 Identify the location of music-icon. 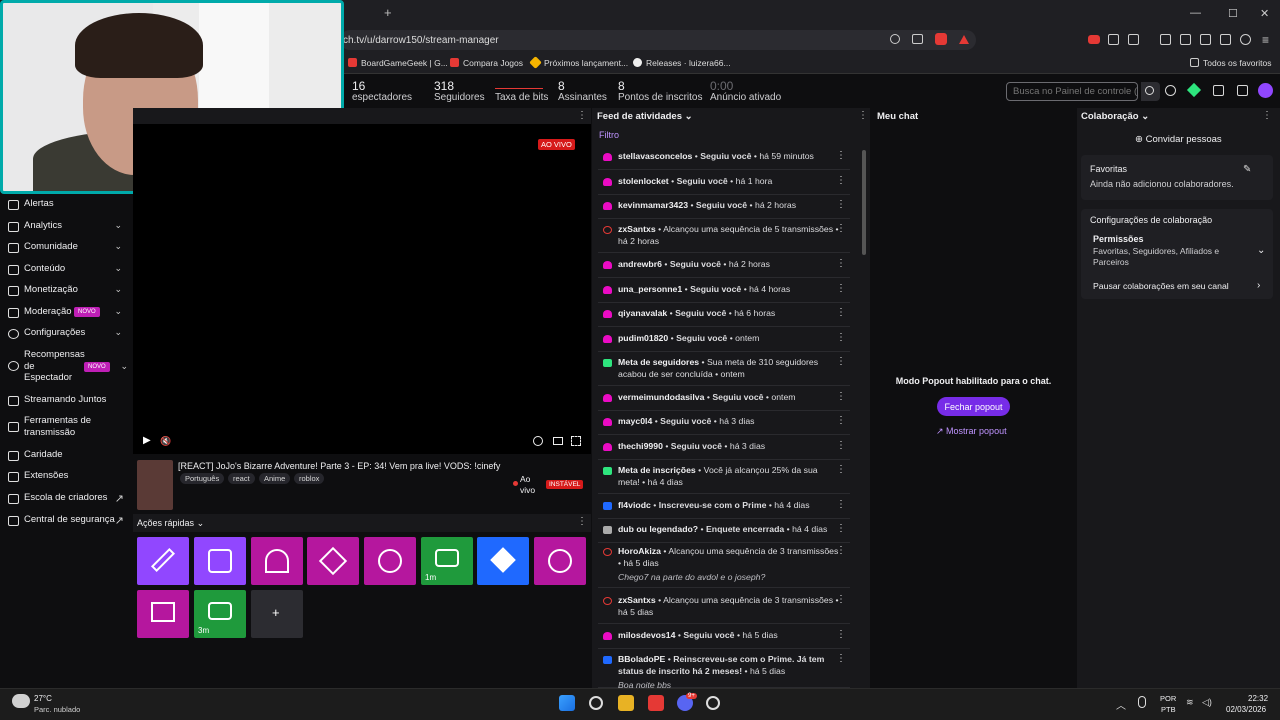
(1165, 39).